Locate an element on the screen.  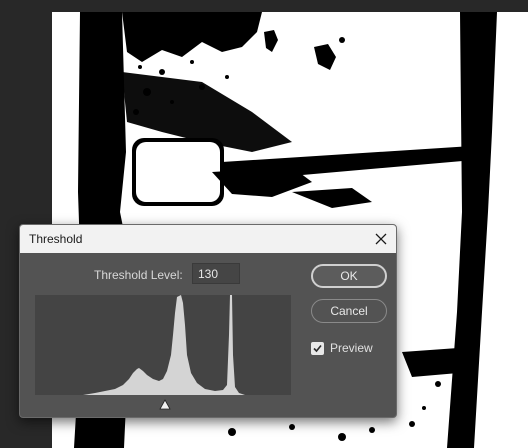
histogram is located at coordinates (163, 345).